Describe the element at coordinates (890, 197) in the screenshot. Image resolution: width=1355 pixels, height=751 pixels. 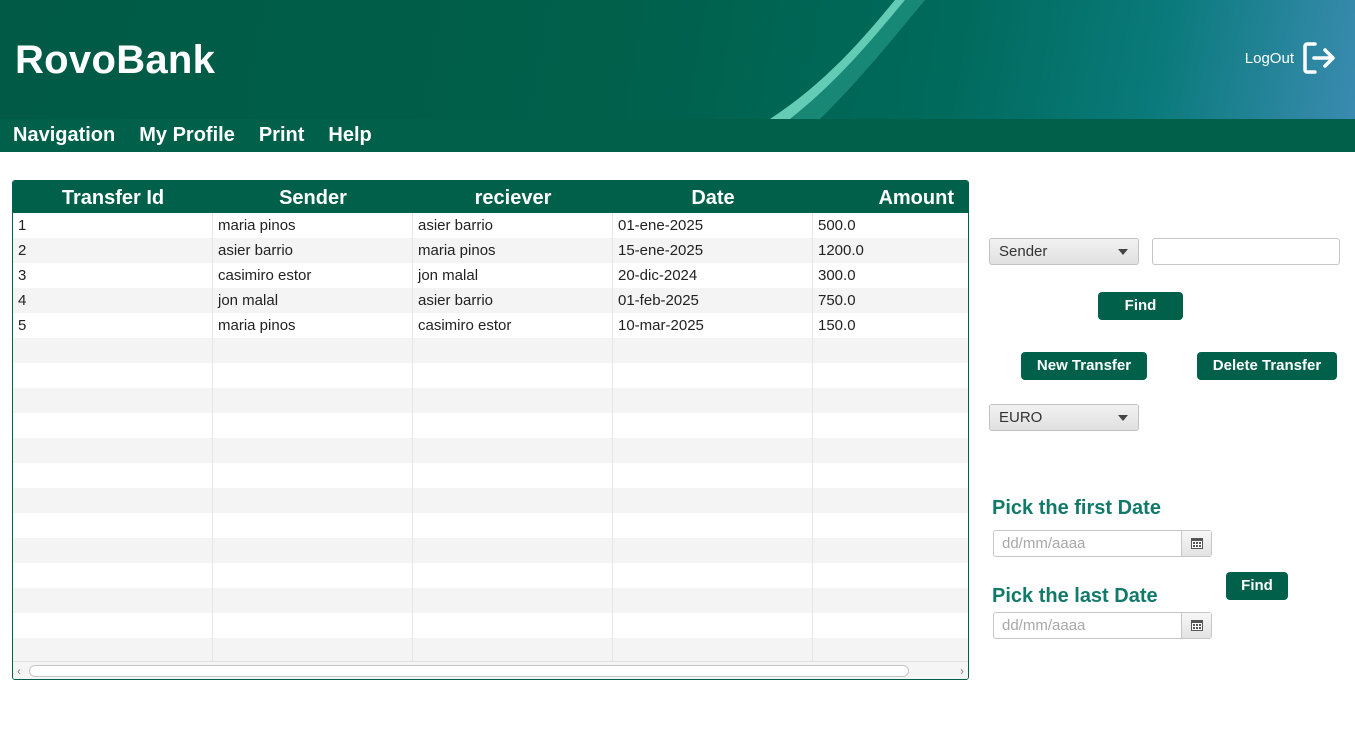
I see `column-header-amount: Amount` at that location.